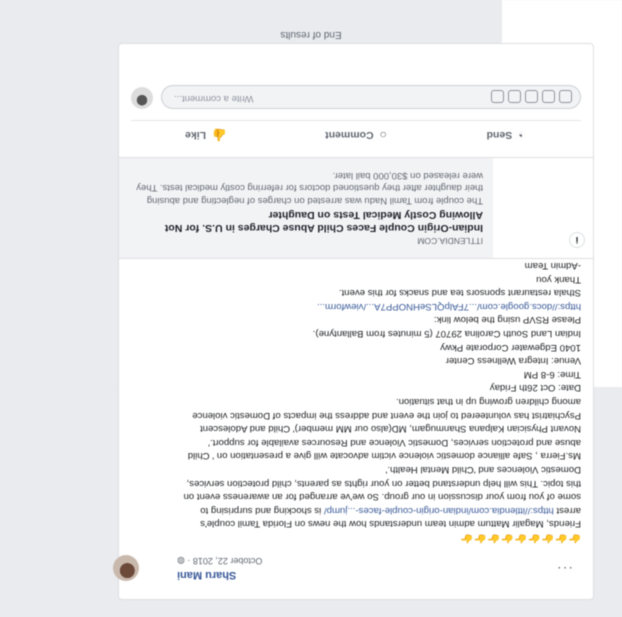 This screenshot has width=622, height=617. Describe the element at coordinates (565, 96) in the screenshot. I see `sticker-icon` at that location.